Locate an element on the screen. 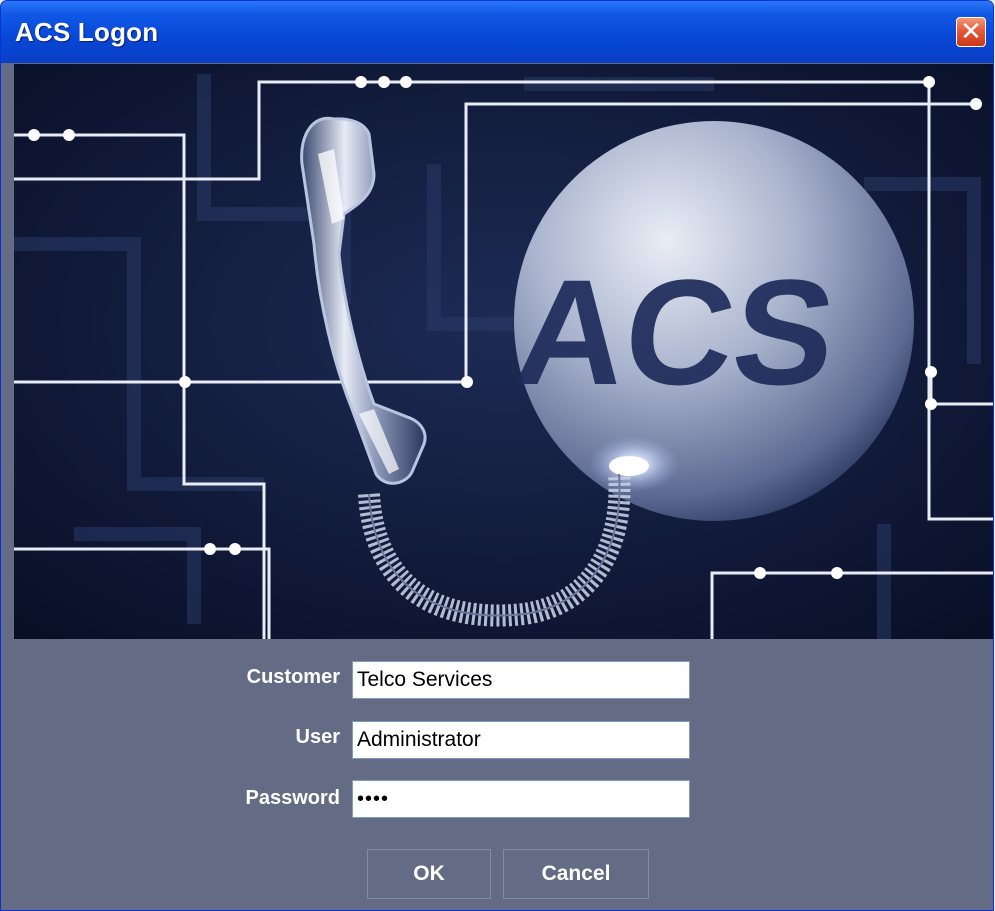  customer-field is located at coordinates (521, 680).